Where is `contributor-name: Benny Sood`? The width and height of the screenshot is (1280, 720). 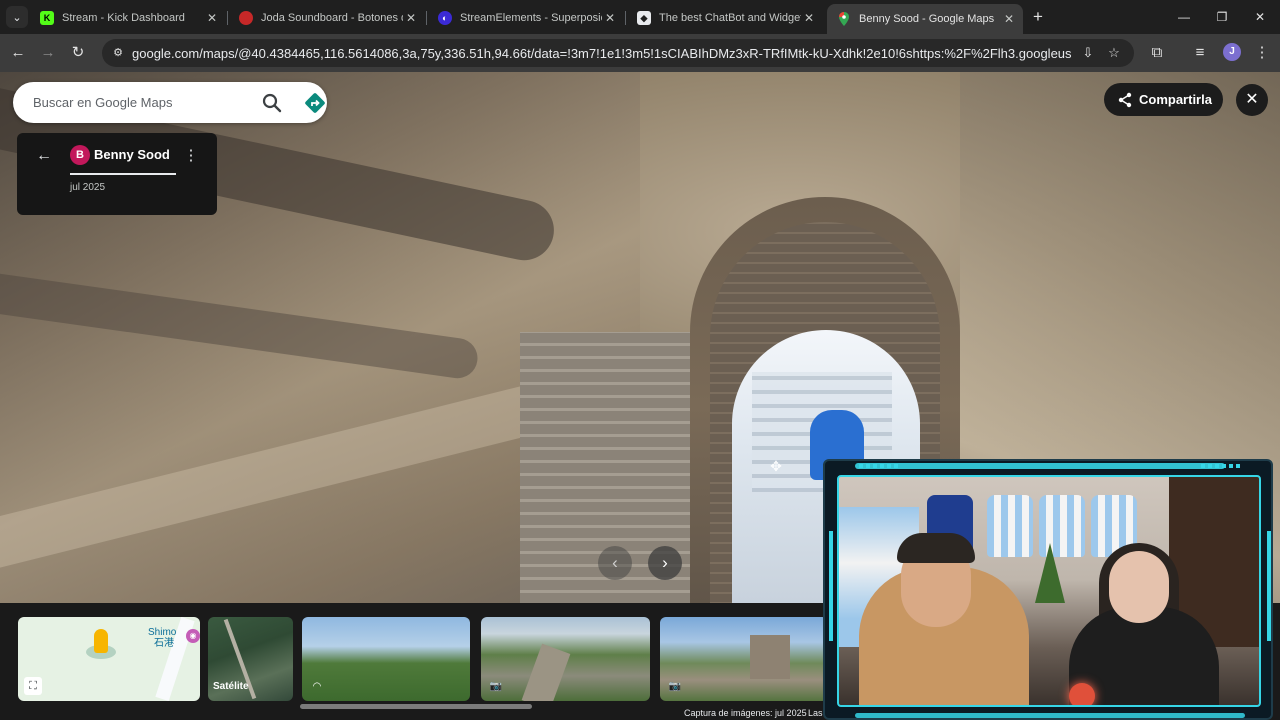 contributor-name: Benny Sood is located at coordinates (132, 154).